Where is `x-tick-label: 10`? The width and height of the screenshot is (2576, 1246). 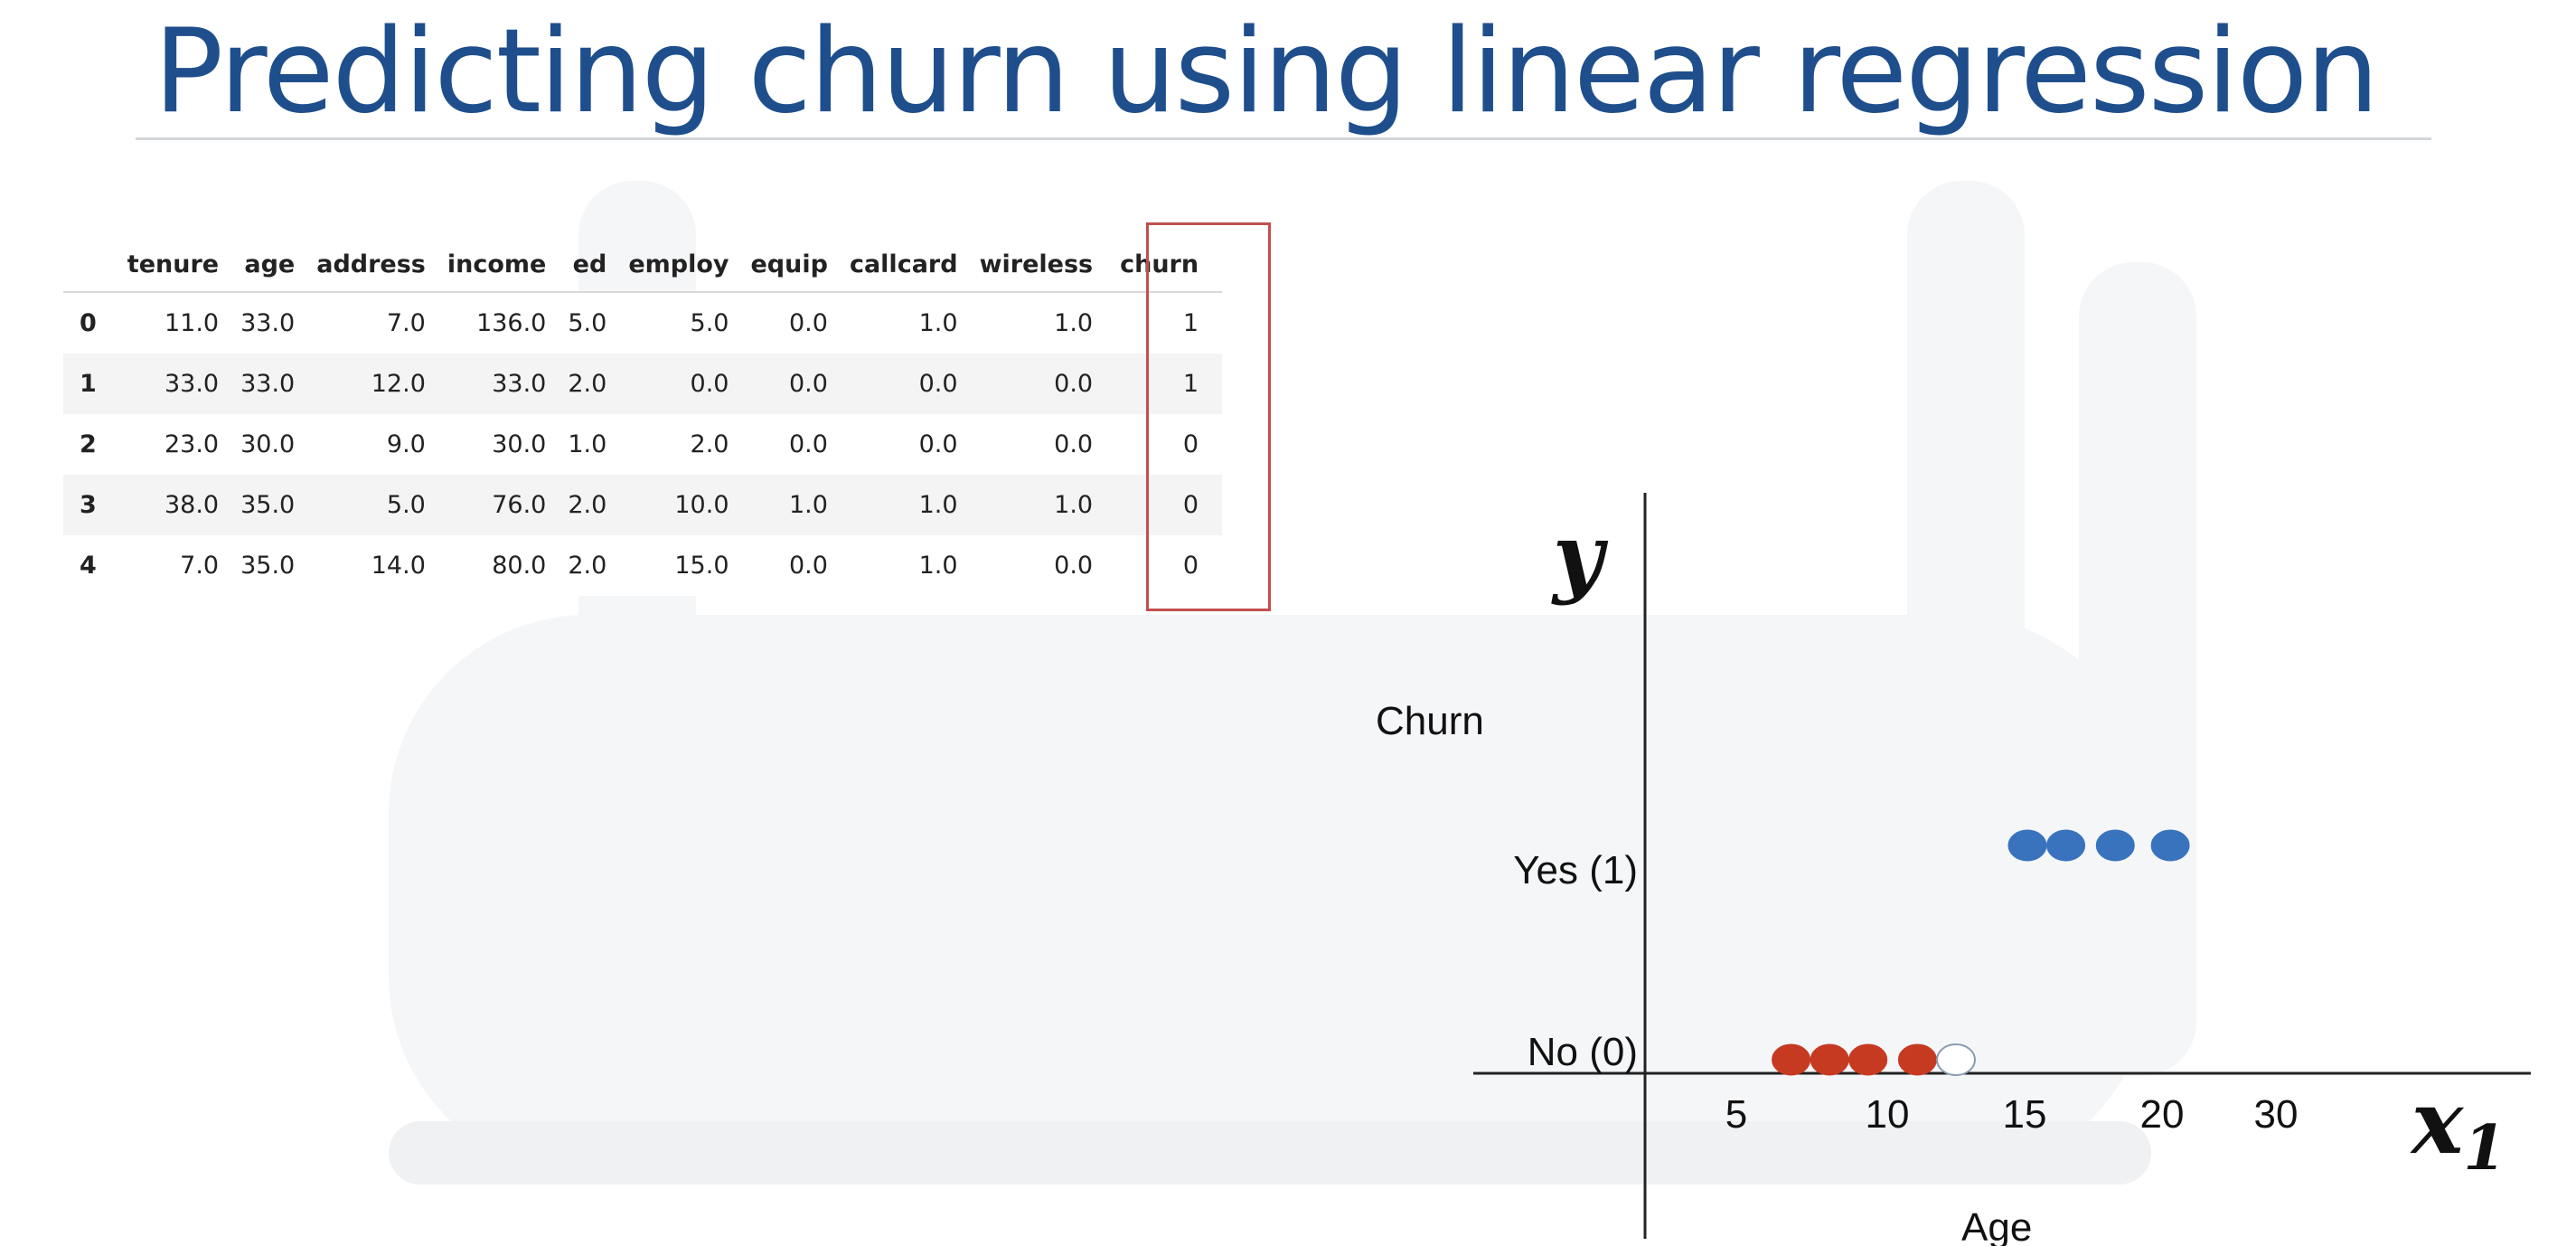
x-tick-label: 10 is located at coordinates (1888, 1115).